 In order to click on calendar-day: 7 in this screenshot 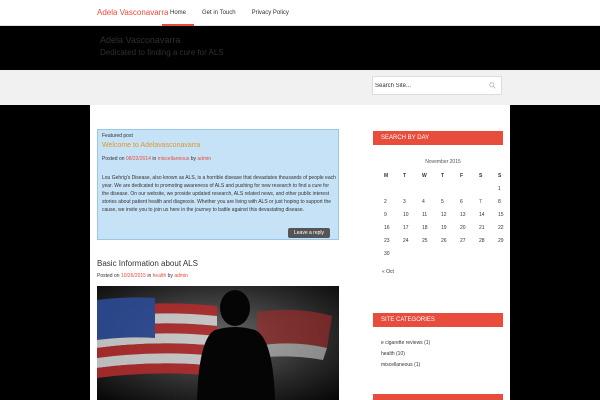, I will do `click(480, 202)`.